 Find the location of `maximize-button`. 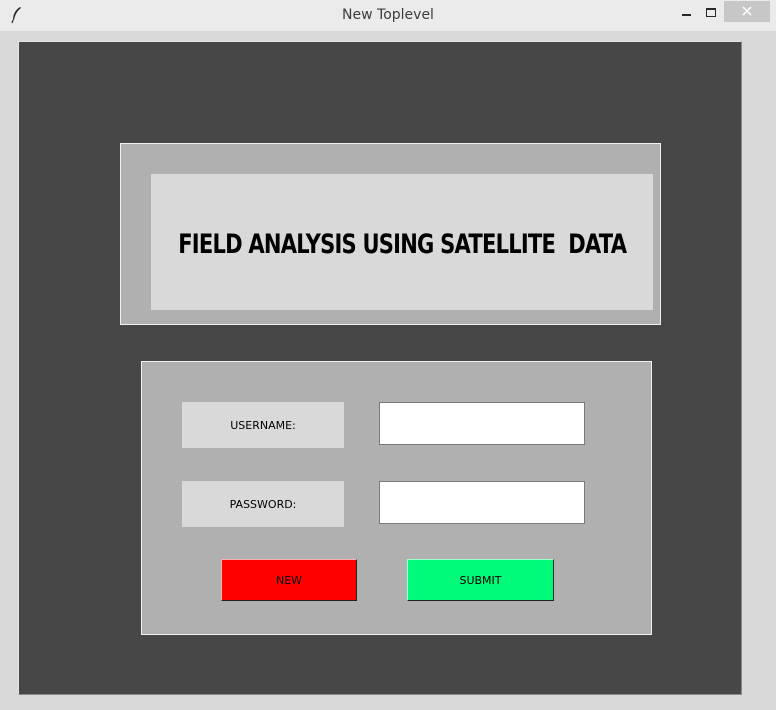

maximize-button is located at coordinates (711, 12).